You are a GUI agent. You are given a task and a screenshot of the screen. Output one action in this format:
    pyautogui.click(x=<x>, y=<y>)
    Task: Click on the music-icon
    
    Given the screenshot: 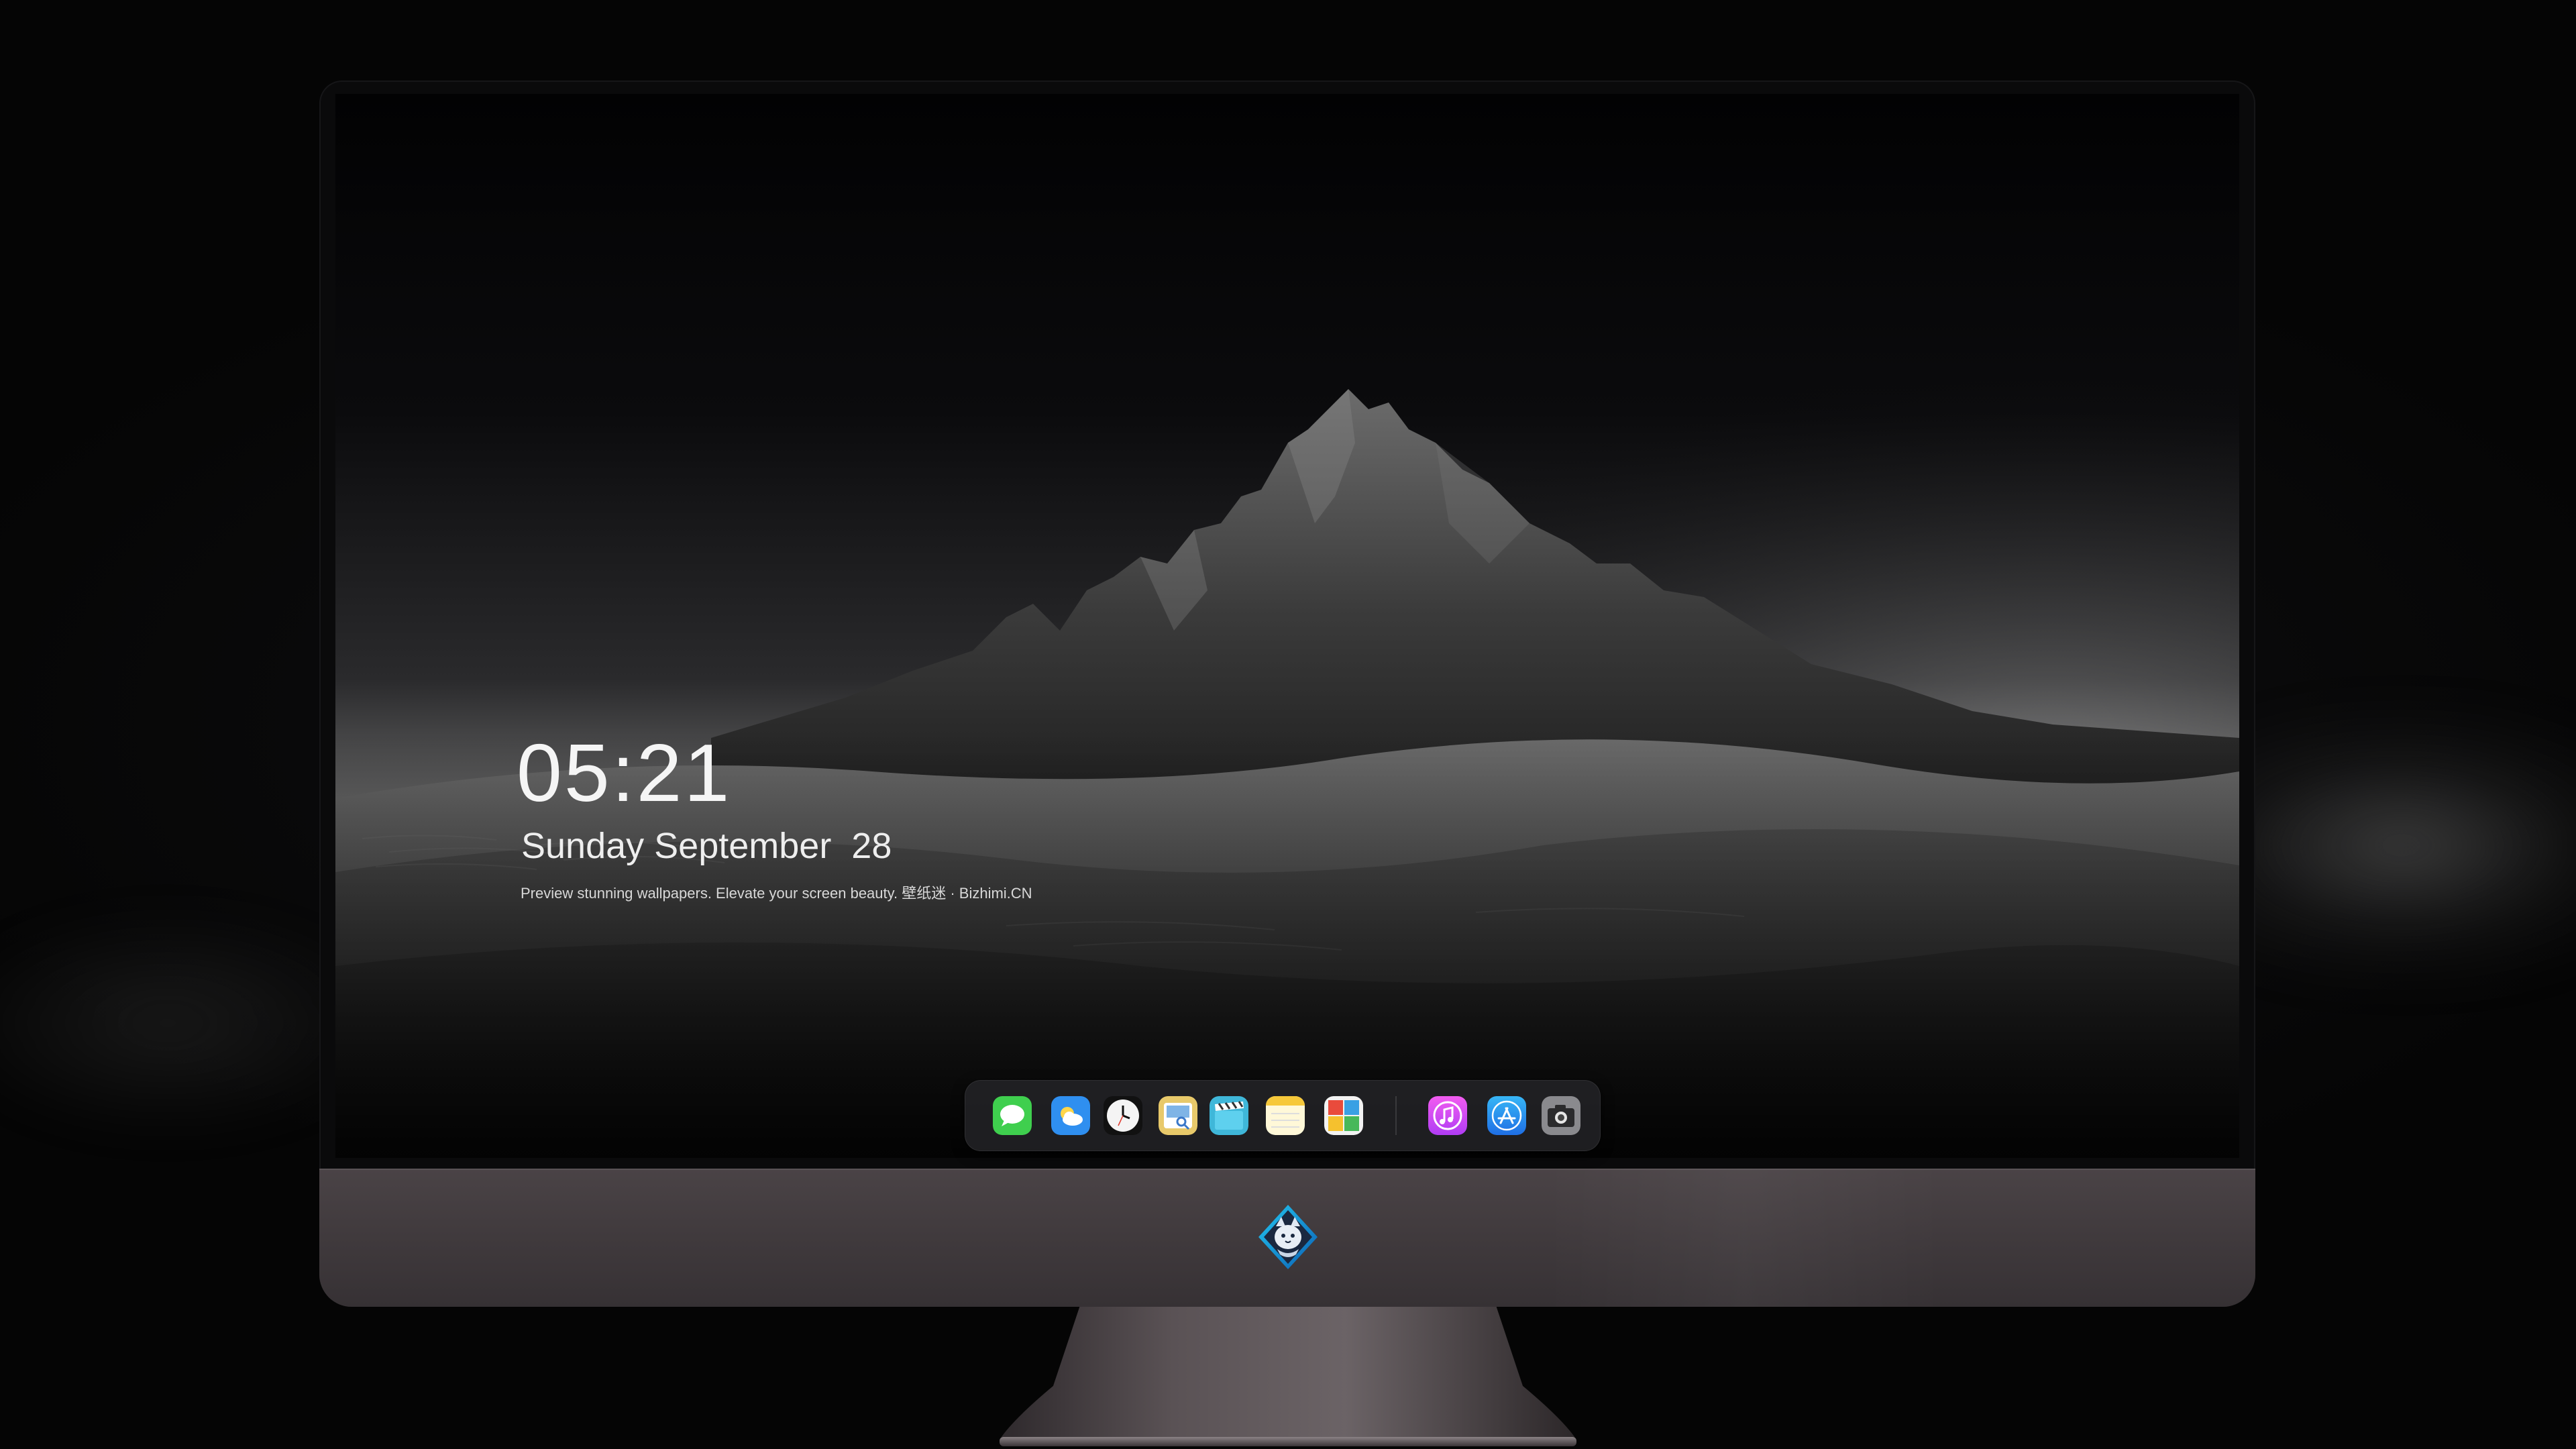 What is the action you would take?
    pyautogui.click(x=1447, y=1115)
    